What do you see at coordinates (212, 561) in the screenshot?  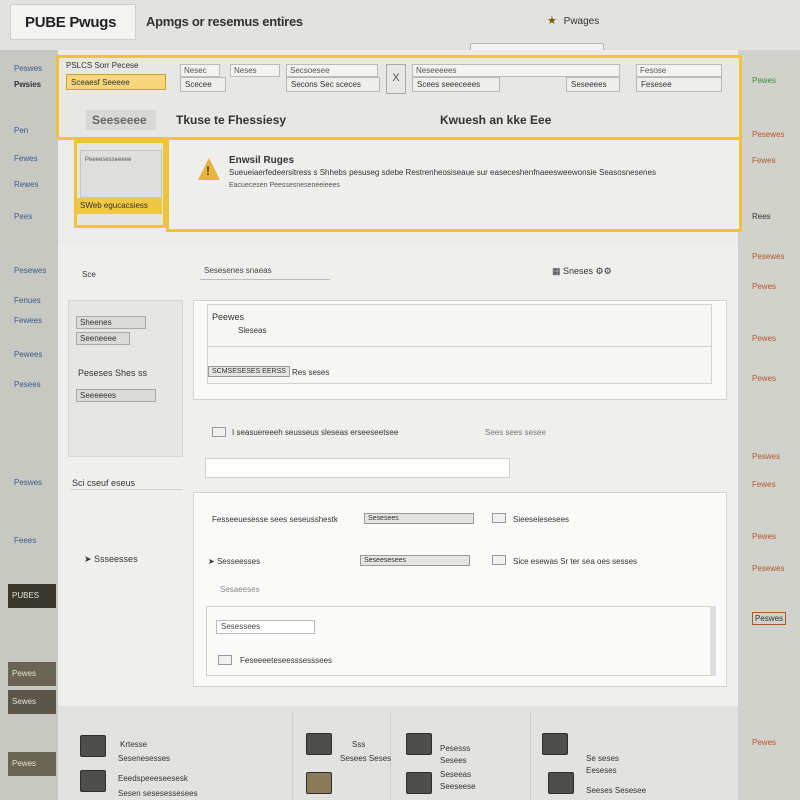 I see `pin-icon: ➤` at bounding box center [212, 561].